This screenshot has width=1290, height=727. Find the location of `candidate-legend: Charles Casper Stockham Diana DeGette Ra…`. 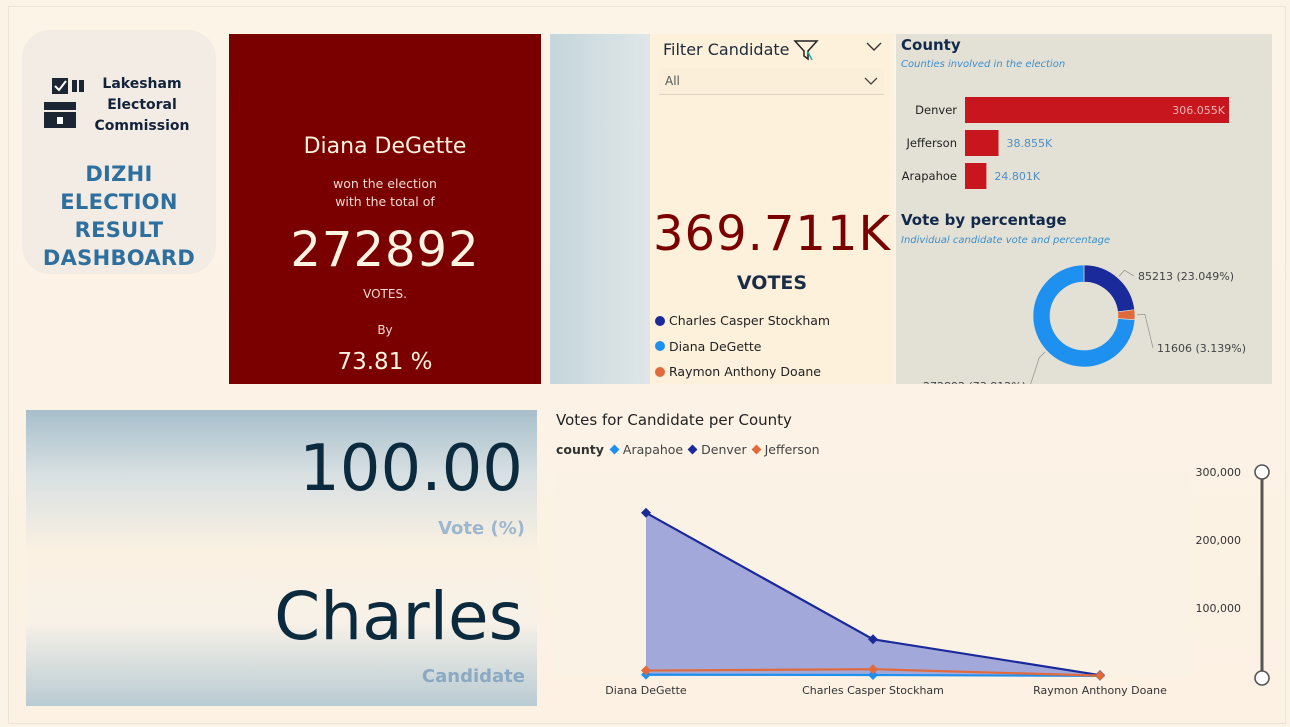

candidate-legend: Charles Casper Stockham Diana DeGette Ra… is located at coordinates (742, 346).